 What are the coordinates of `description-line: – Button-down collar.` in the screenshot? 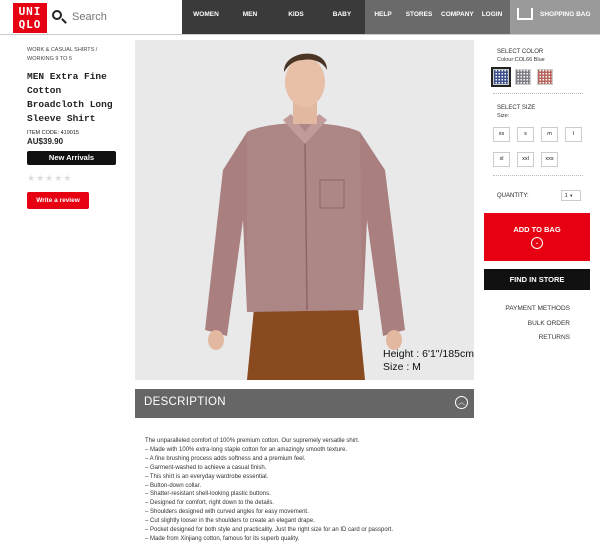 It's located at (173, 485).